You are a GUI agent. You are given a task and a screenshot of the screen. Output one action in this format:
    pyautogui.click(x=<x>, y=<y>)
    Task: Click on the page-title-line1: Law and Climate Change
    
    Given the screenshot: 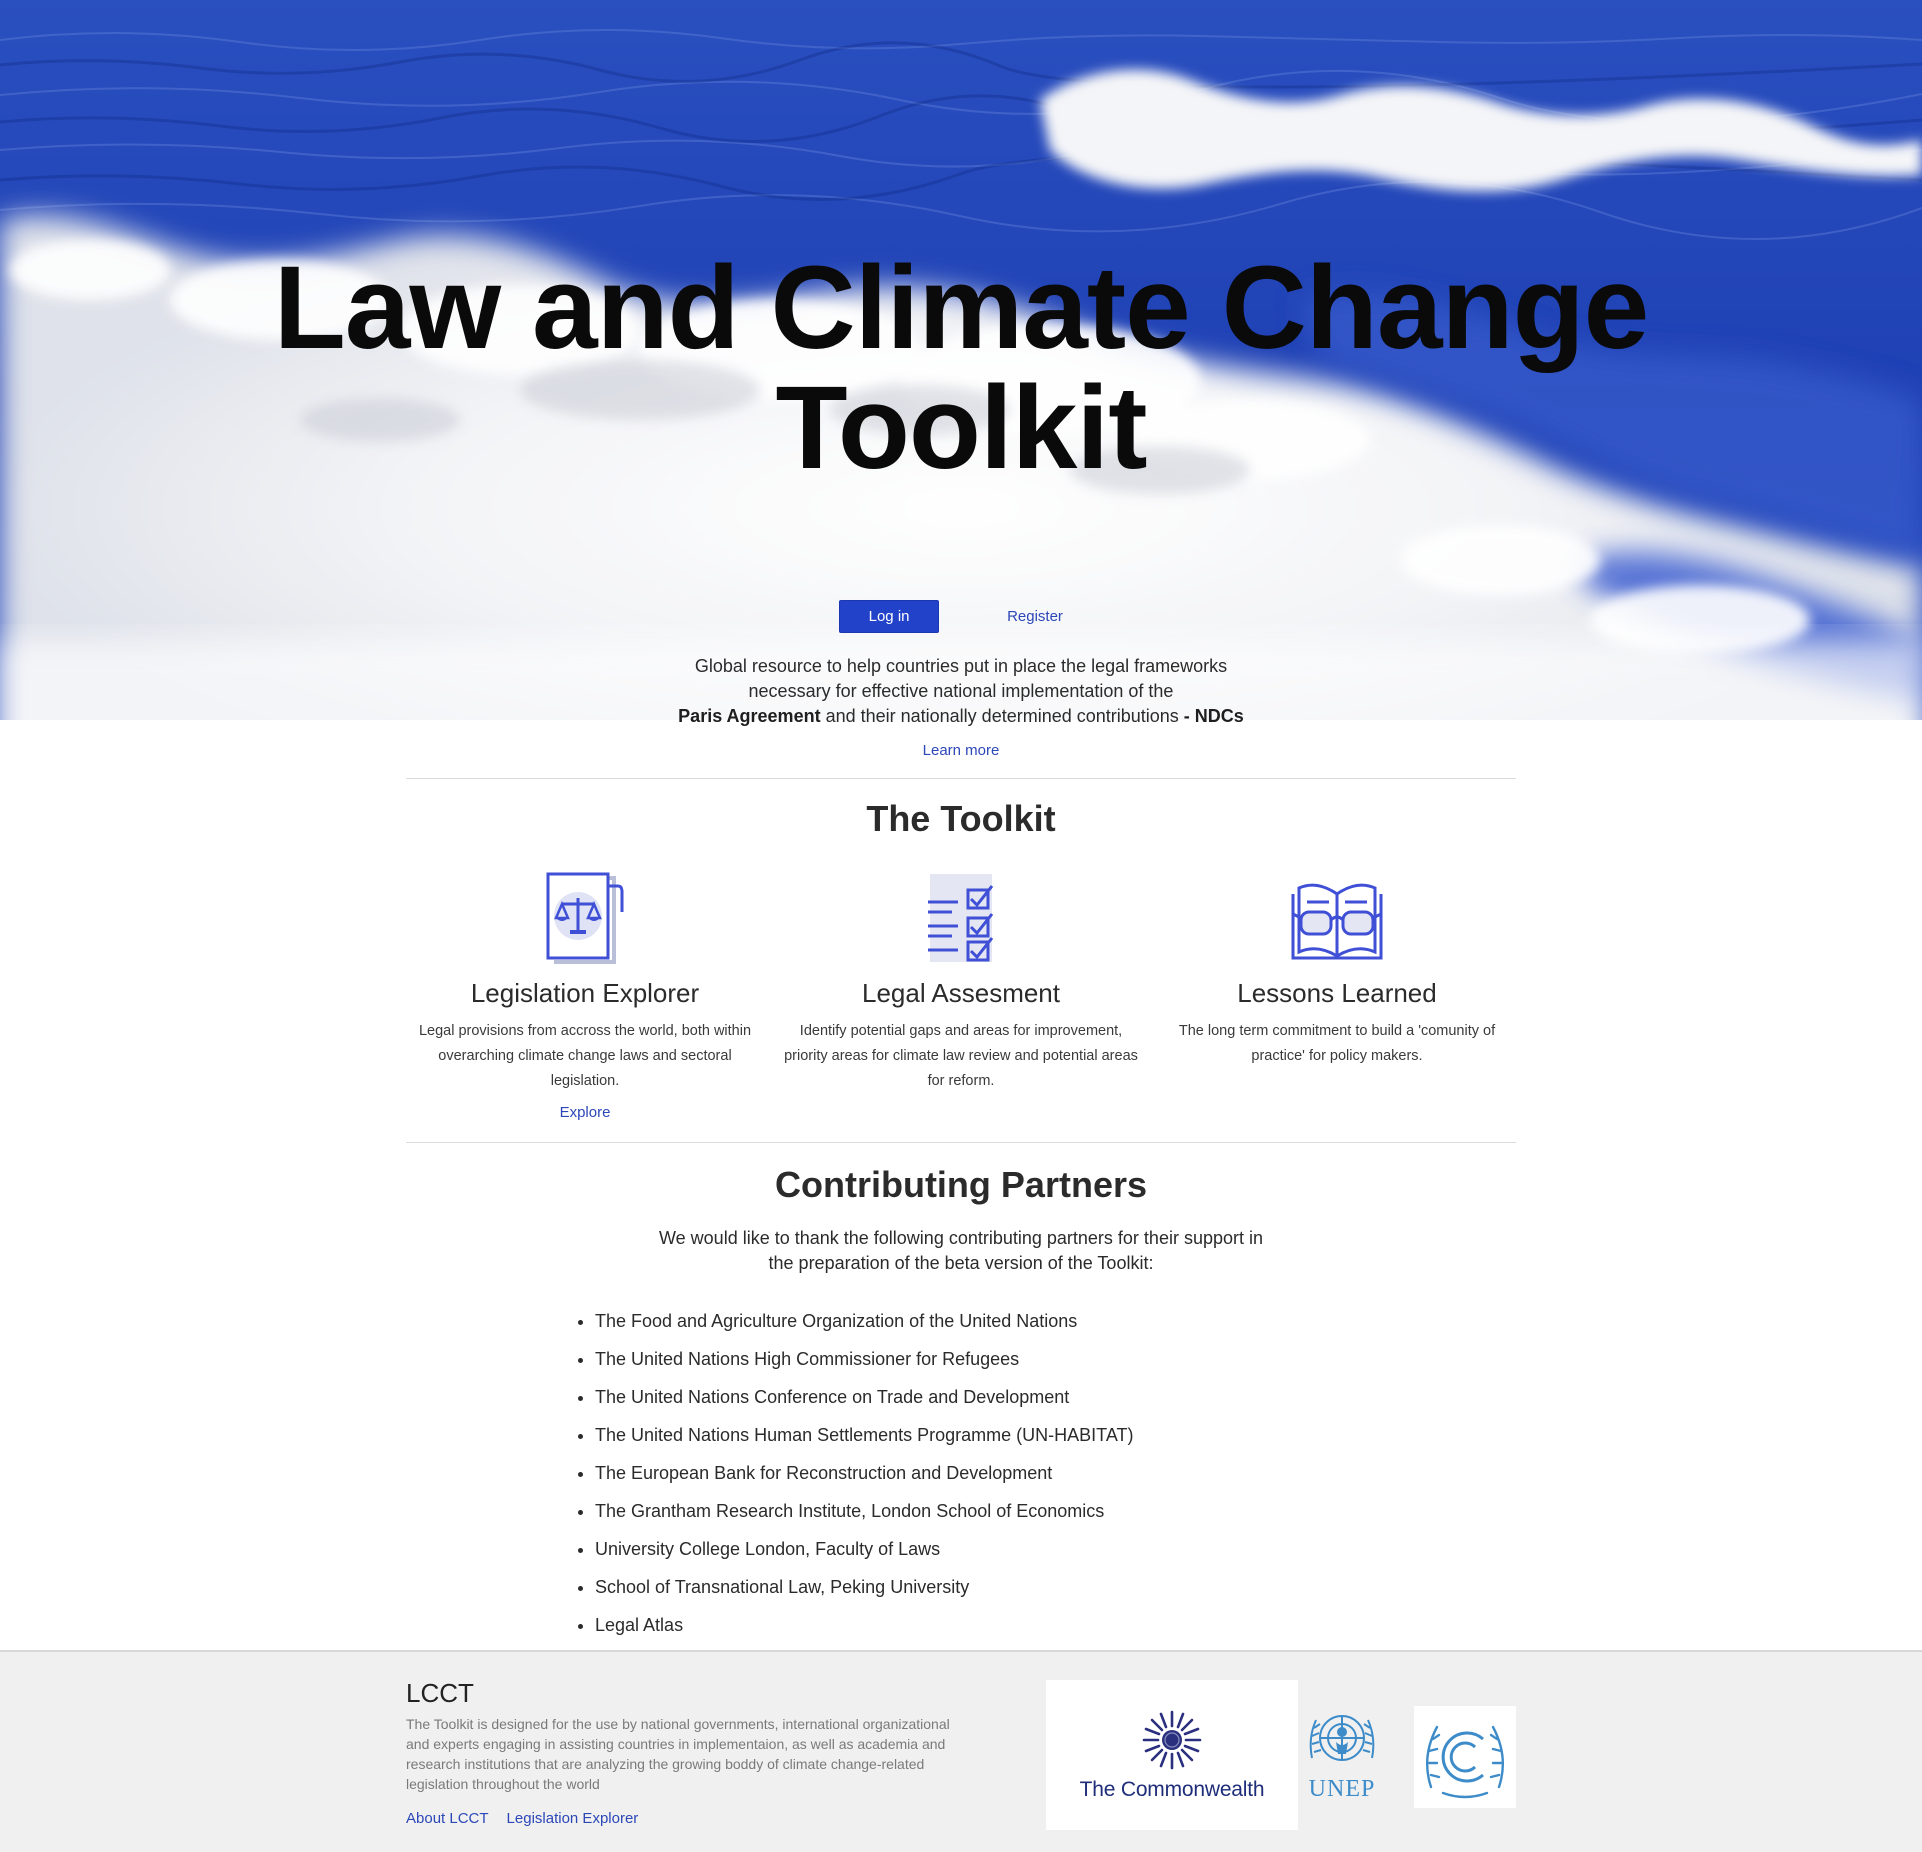 What is the action you would take?
    pyautogui.click(x=961, y=308)
    